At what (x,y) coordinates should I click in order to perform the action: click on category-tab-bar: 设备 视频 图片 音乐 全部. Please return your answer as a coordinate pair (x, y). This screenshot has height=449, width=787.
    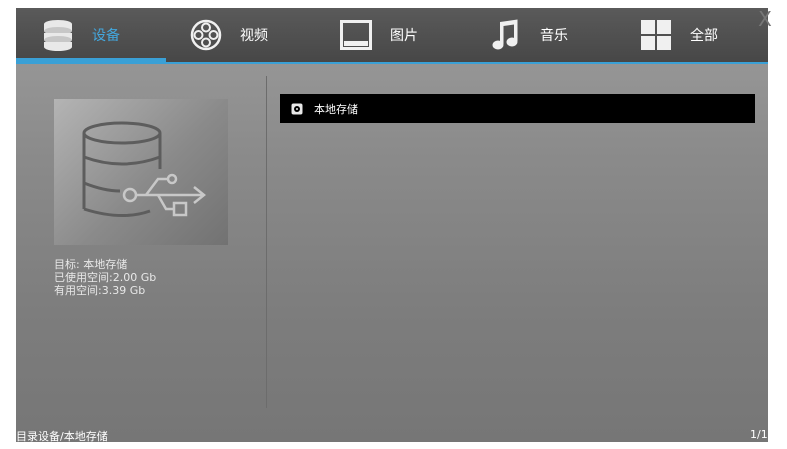
    Looking at the image, I should click on (392, 35).